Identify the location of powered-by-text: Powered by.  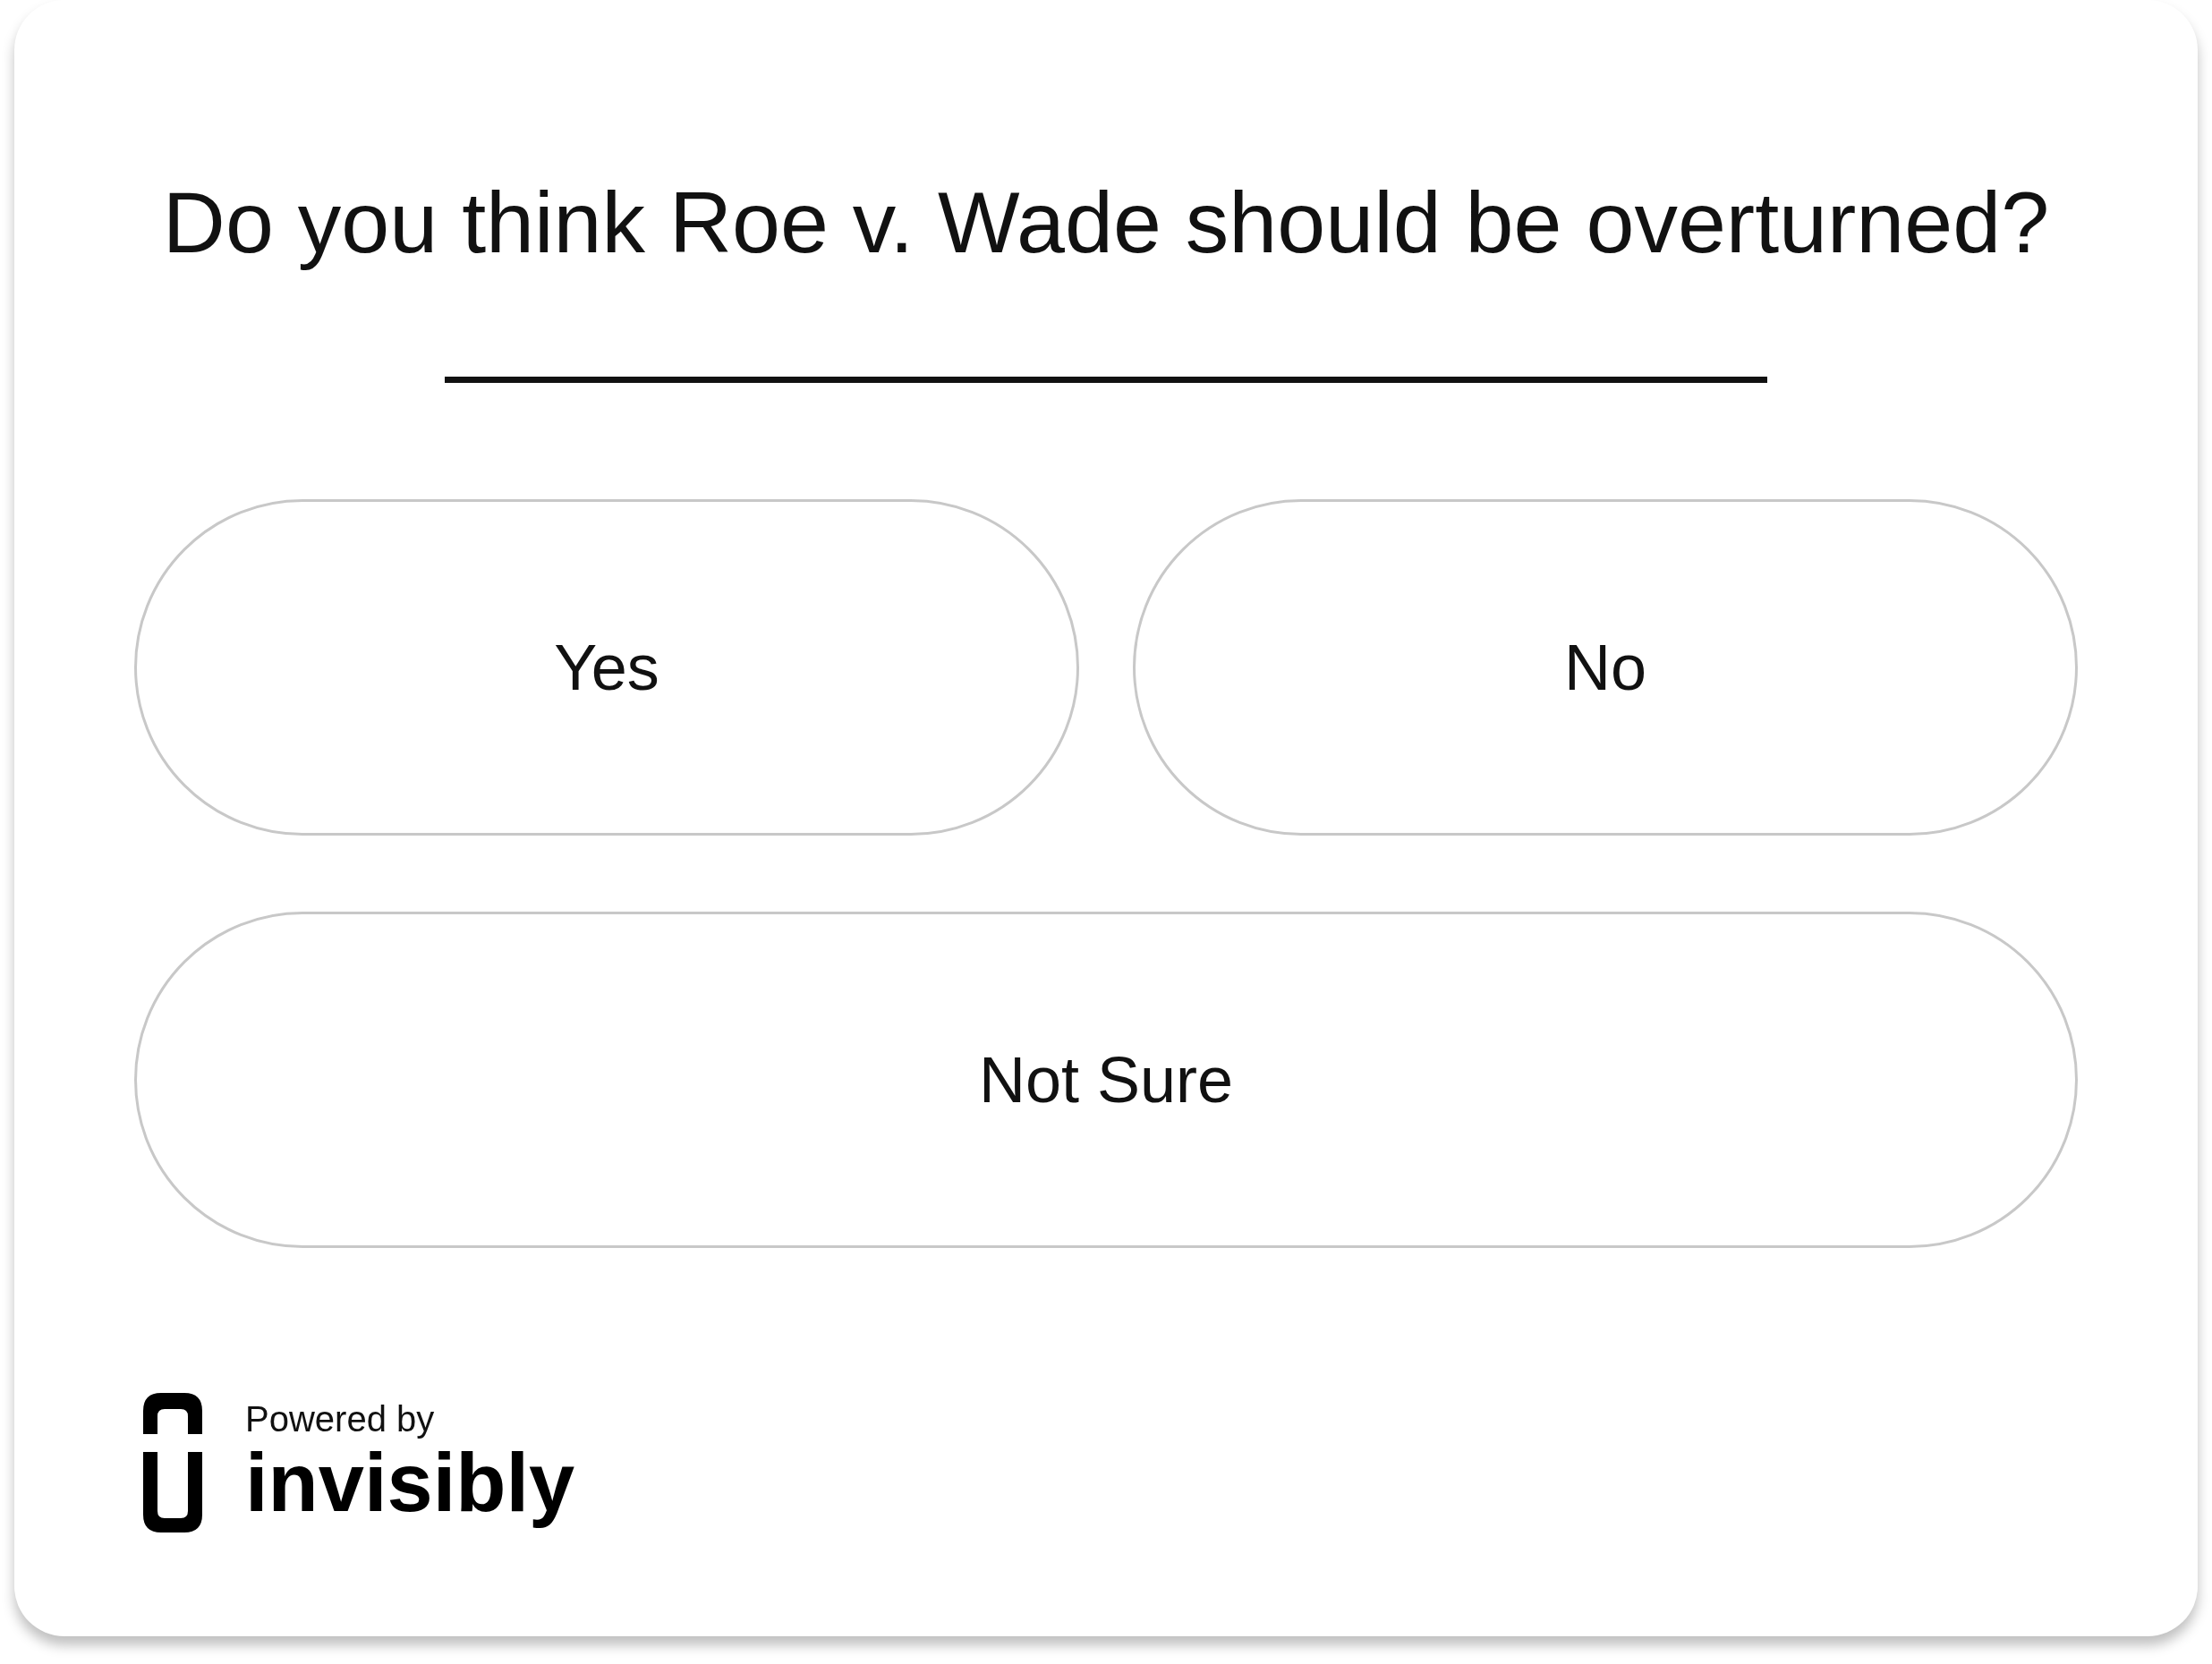
(340, 1418).